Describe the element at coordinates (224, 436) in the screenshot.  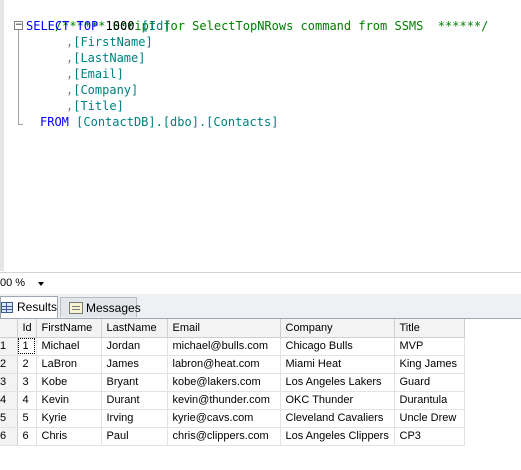
I see `grid-cell: chris@clippers.com` at that location.